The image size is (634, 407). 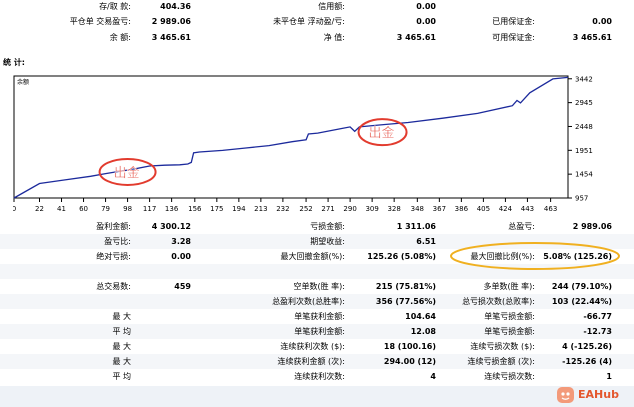 What do you see at coordinates (14, 62) in the screenshot?
I see `stats-section-title: 统 计:` at bounding box center [14, 62].